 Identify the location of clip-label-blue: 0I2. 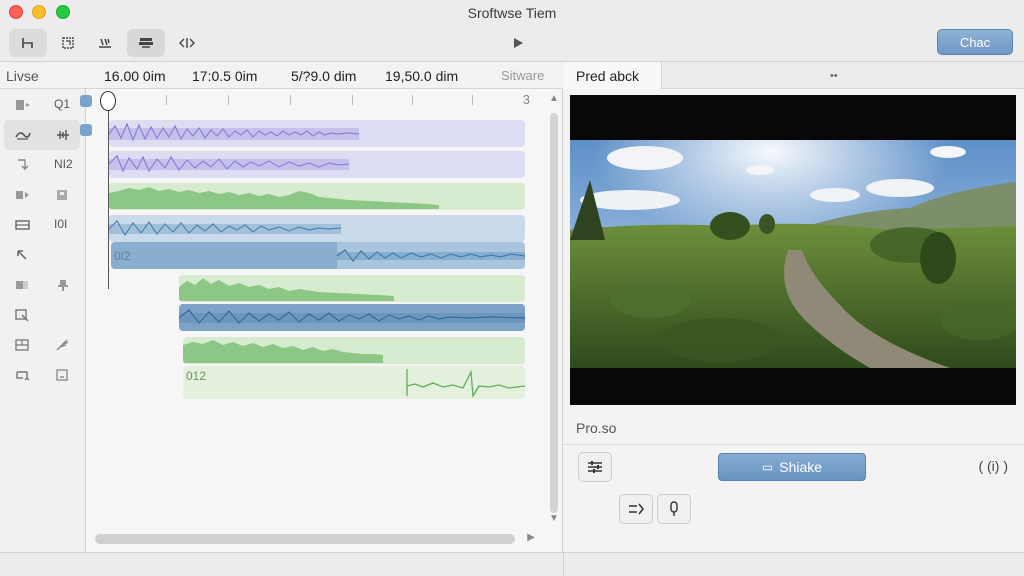
(122, 256).